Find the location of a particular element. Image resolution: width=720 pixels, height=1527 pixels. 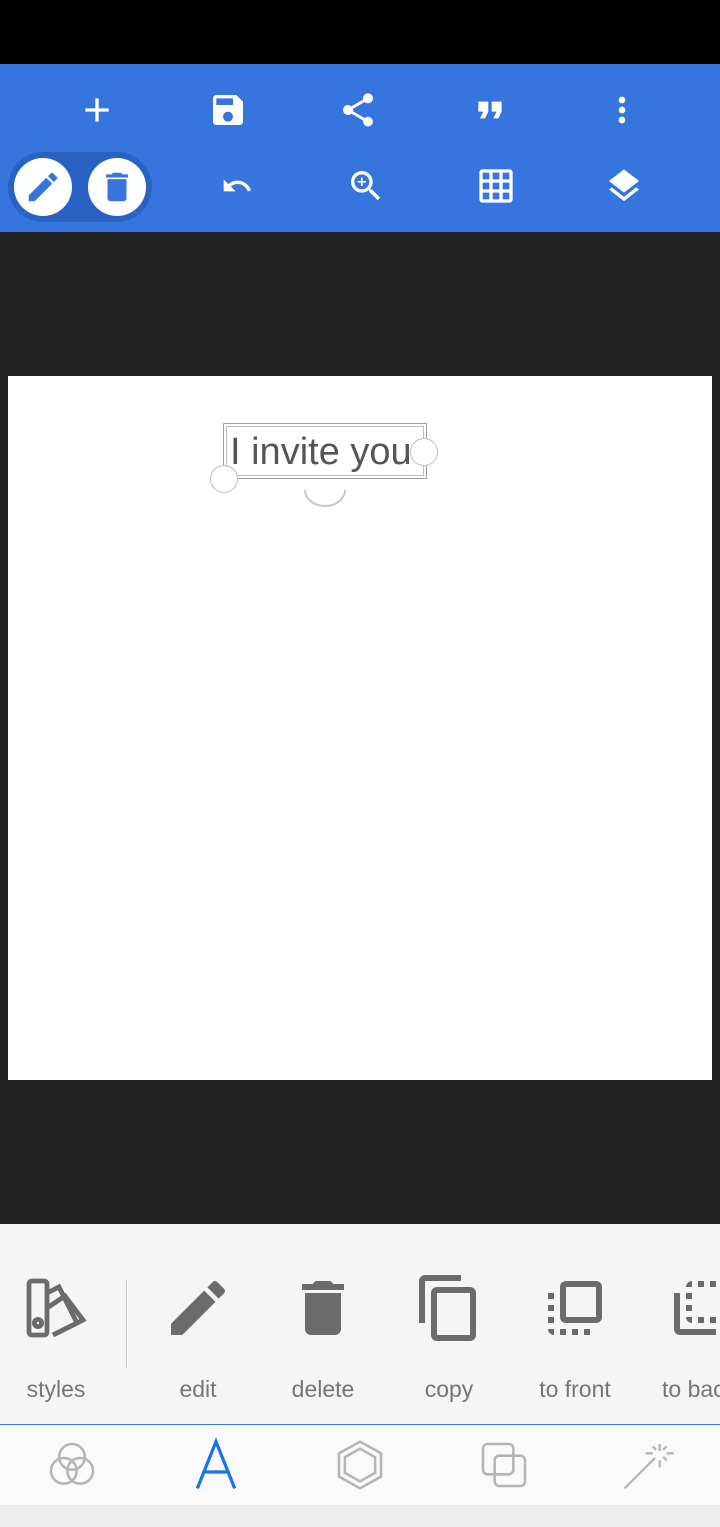

layers-button is located at coordinates (624, 186).